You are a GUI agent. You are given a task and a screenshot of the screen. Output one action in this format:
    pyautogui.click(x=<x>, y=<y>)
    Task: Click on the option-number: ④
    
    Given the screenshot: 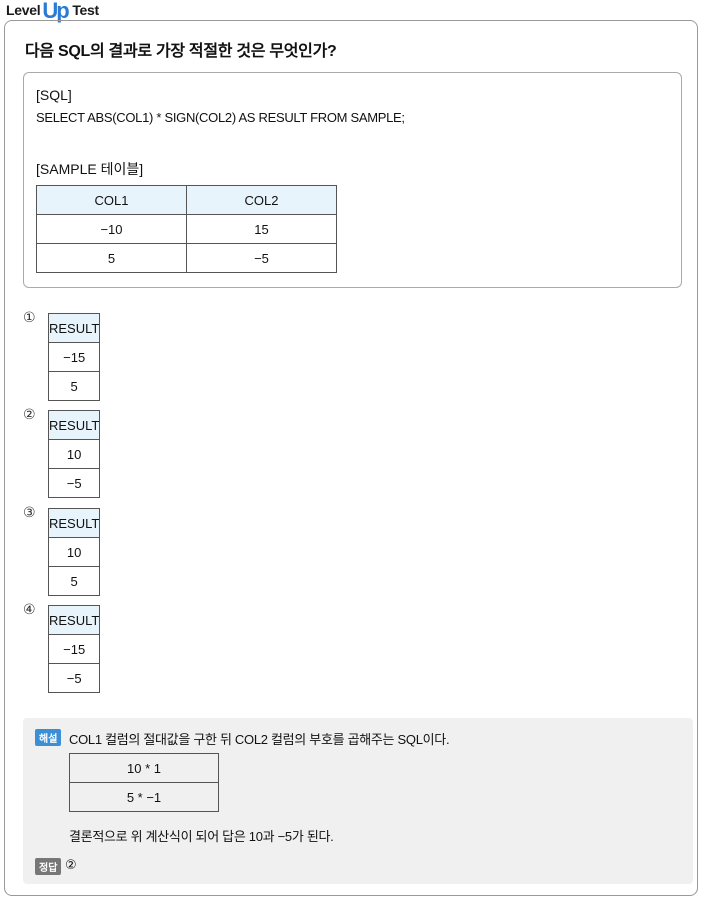 What is the action you would take?
    pyautogui.click(x=29, y=609)
    